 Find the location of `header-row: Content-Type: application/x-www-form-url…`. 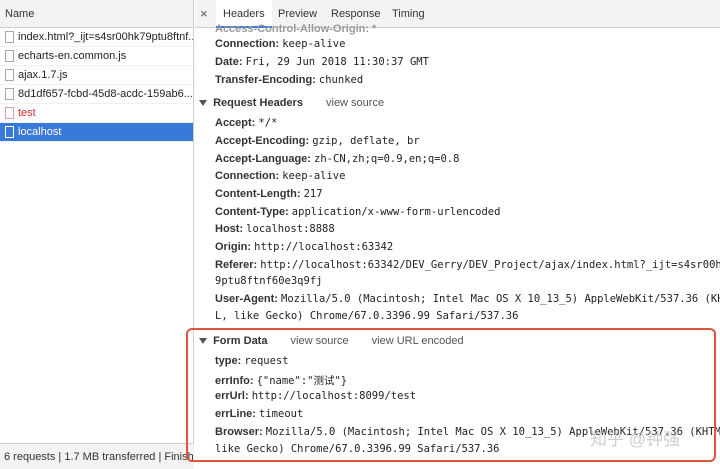

header-row: Content-Type: application/x-www-form-url… is located at coordinates (358, 212).